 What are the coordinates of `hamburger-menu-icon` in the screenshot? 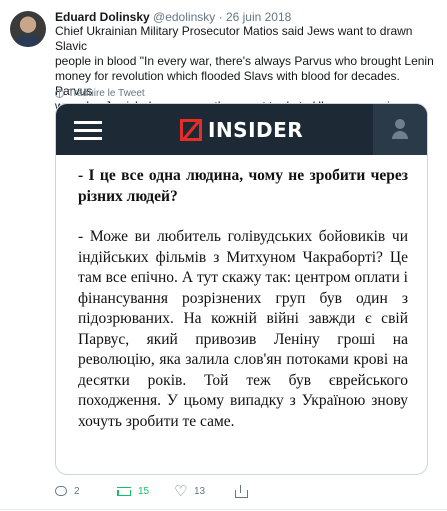 It's located at (88, 130).